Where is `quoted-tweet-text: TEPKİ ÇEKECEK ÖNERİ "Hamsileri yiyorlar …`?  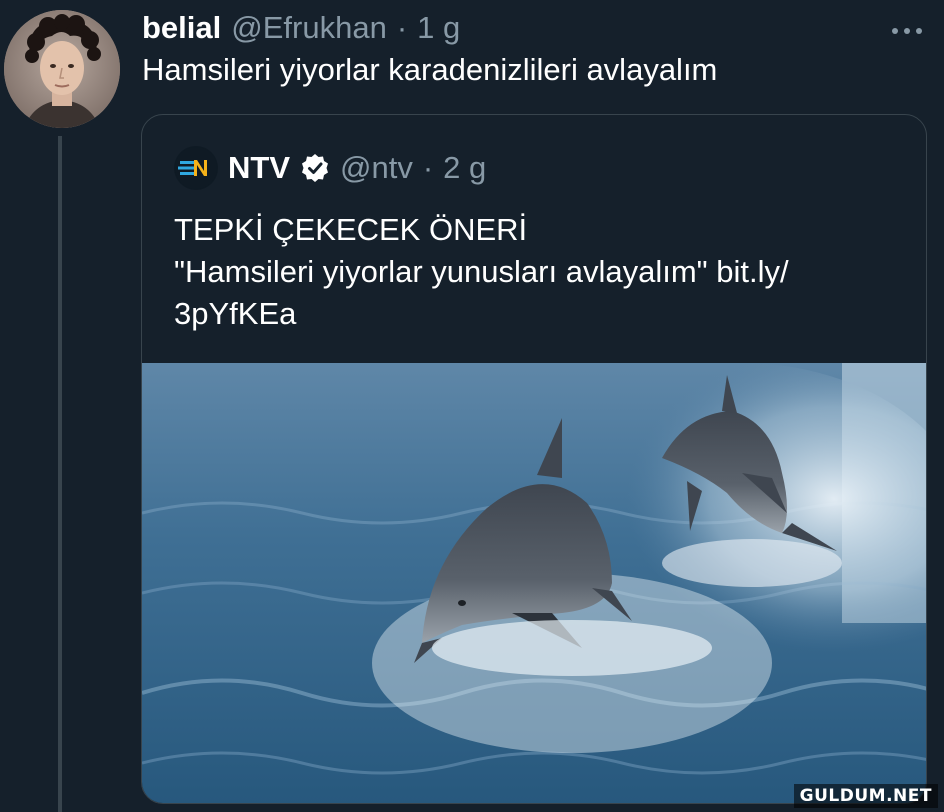
quoted-tweet-text: TEPKİ ÇEKECEK ÖNERİ "Hamsileri yiyorlar … is located at coordinates (544, 272).